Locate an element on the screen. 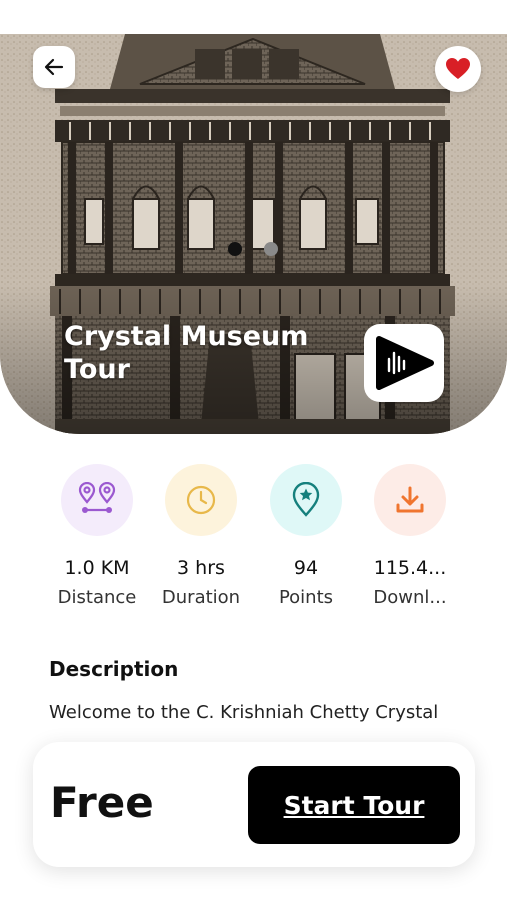 The image size is (507, 900). arrow-left-icon is located at coordinates (54, 67).